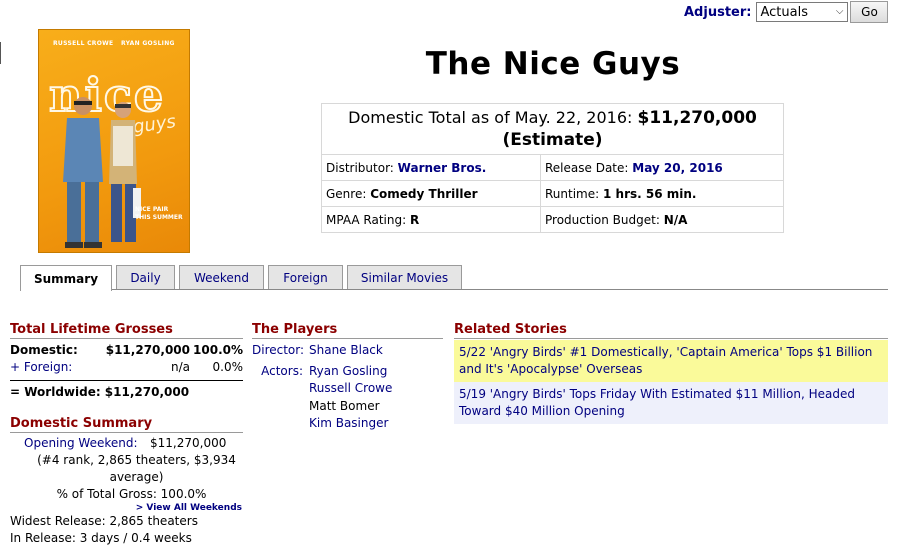 The height and width of the screenshot is (554, 905). What do you see at coordinates (126, 424) in the screenshot?
I see `section-heading: Domestic Summary` at bounding box center [126, 424].